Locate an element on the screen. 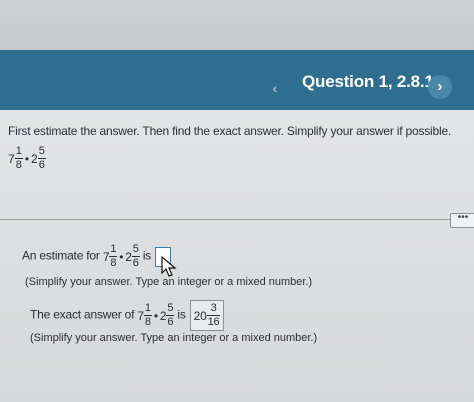 The width and height of the screenshot is (474, 402). estimate-second-fraction: 56 is located at coordinates (135, 256).